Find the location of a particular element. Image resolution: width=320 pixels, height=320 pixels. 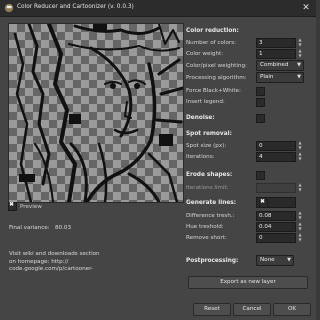

erode-shapes-checkbox is located at coordinates (260, 175).